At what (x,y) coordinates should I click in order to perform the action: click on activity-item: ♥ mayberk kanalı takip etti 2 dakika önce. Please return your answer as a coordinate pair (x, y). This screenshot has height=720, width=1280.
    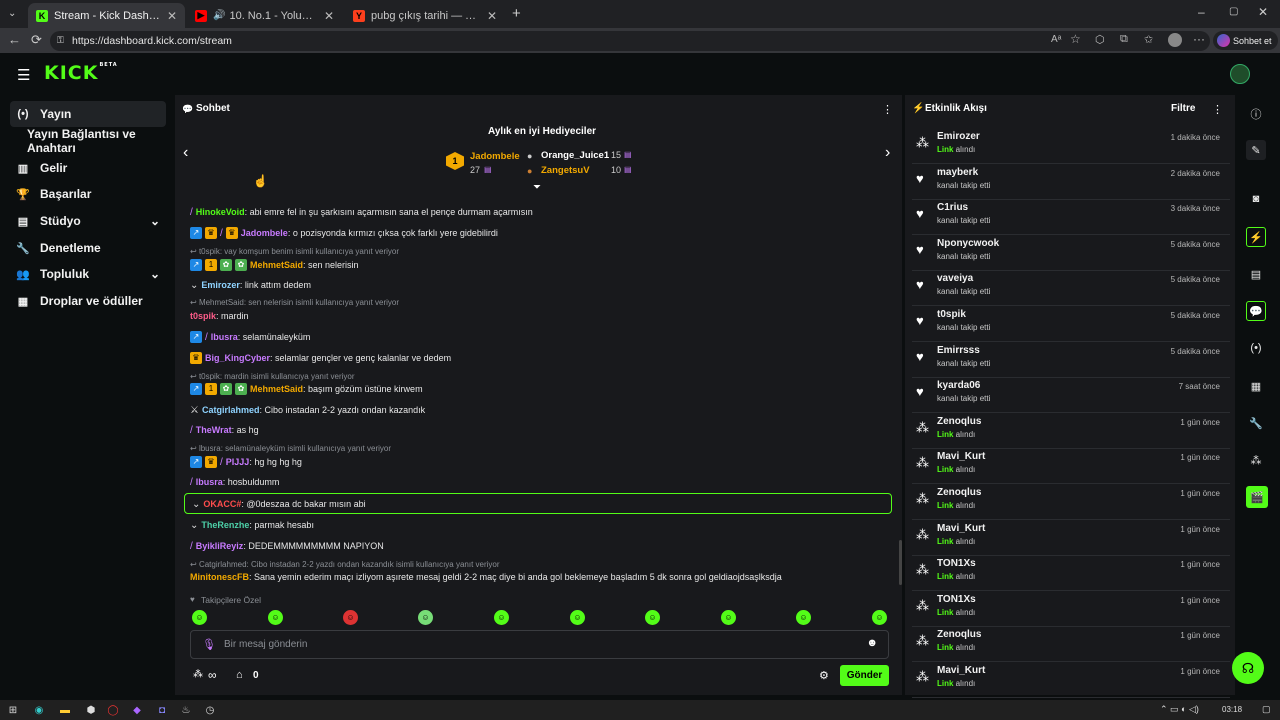
    Looking at the image, I should click on (1071, 182).